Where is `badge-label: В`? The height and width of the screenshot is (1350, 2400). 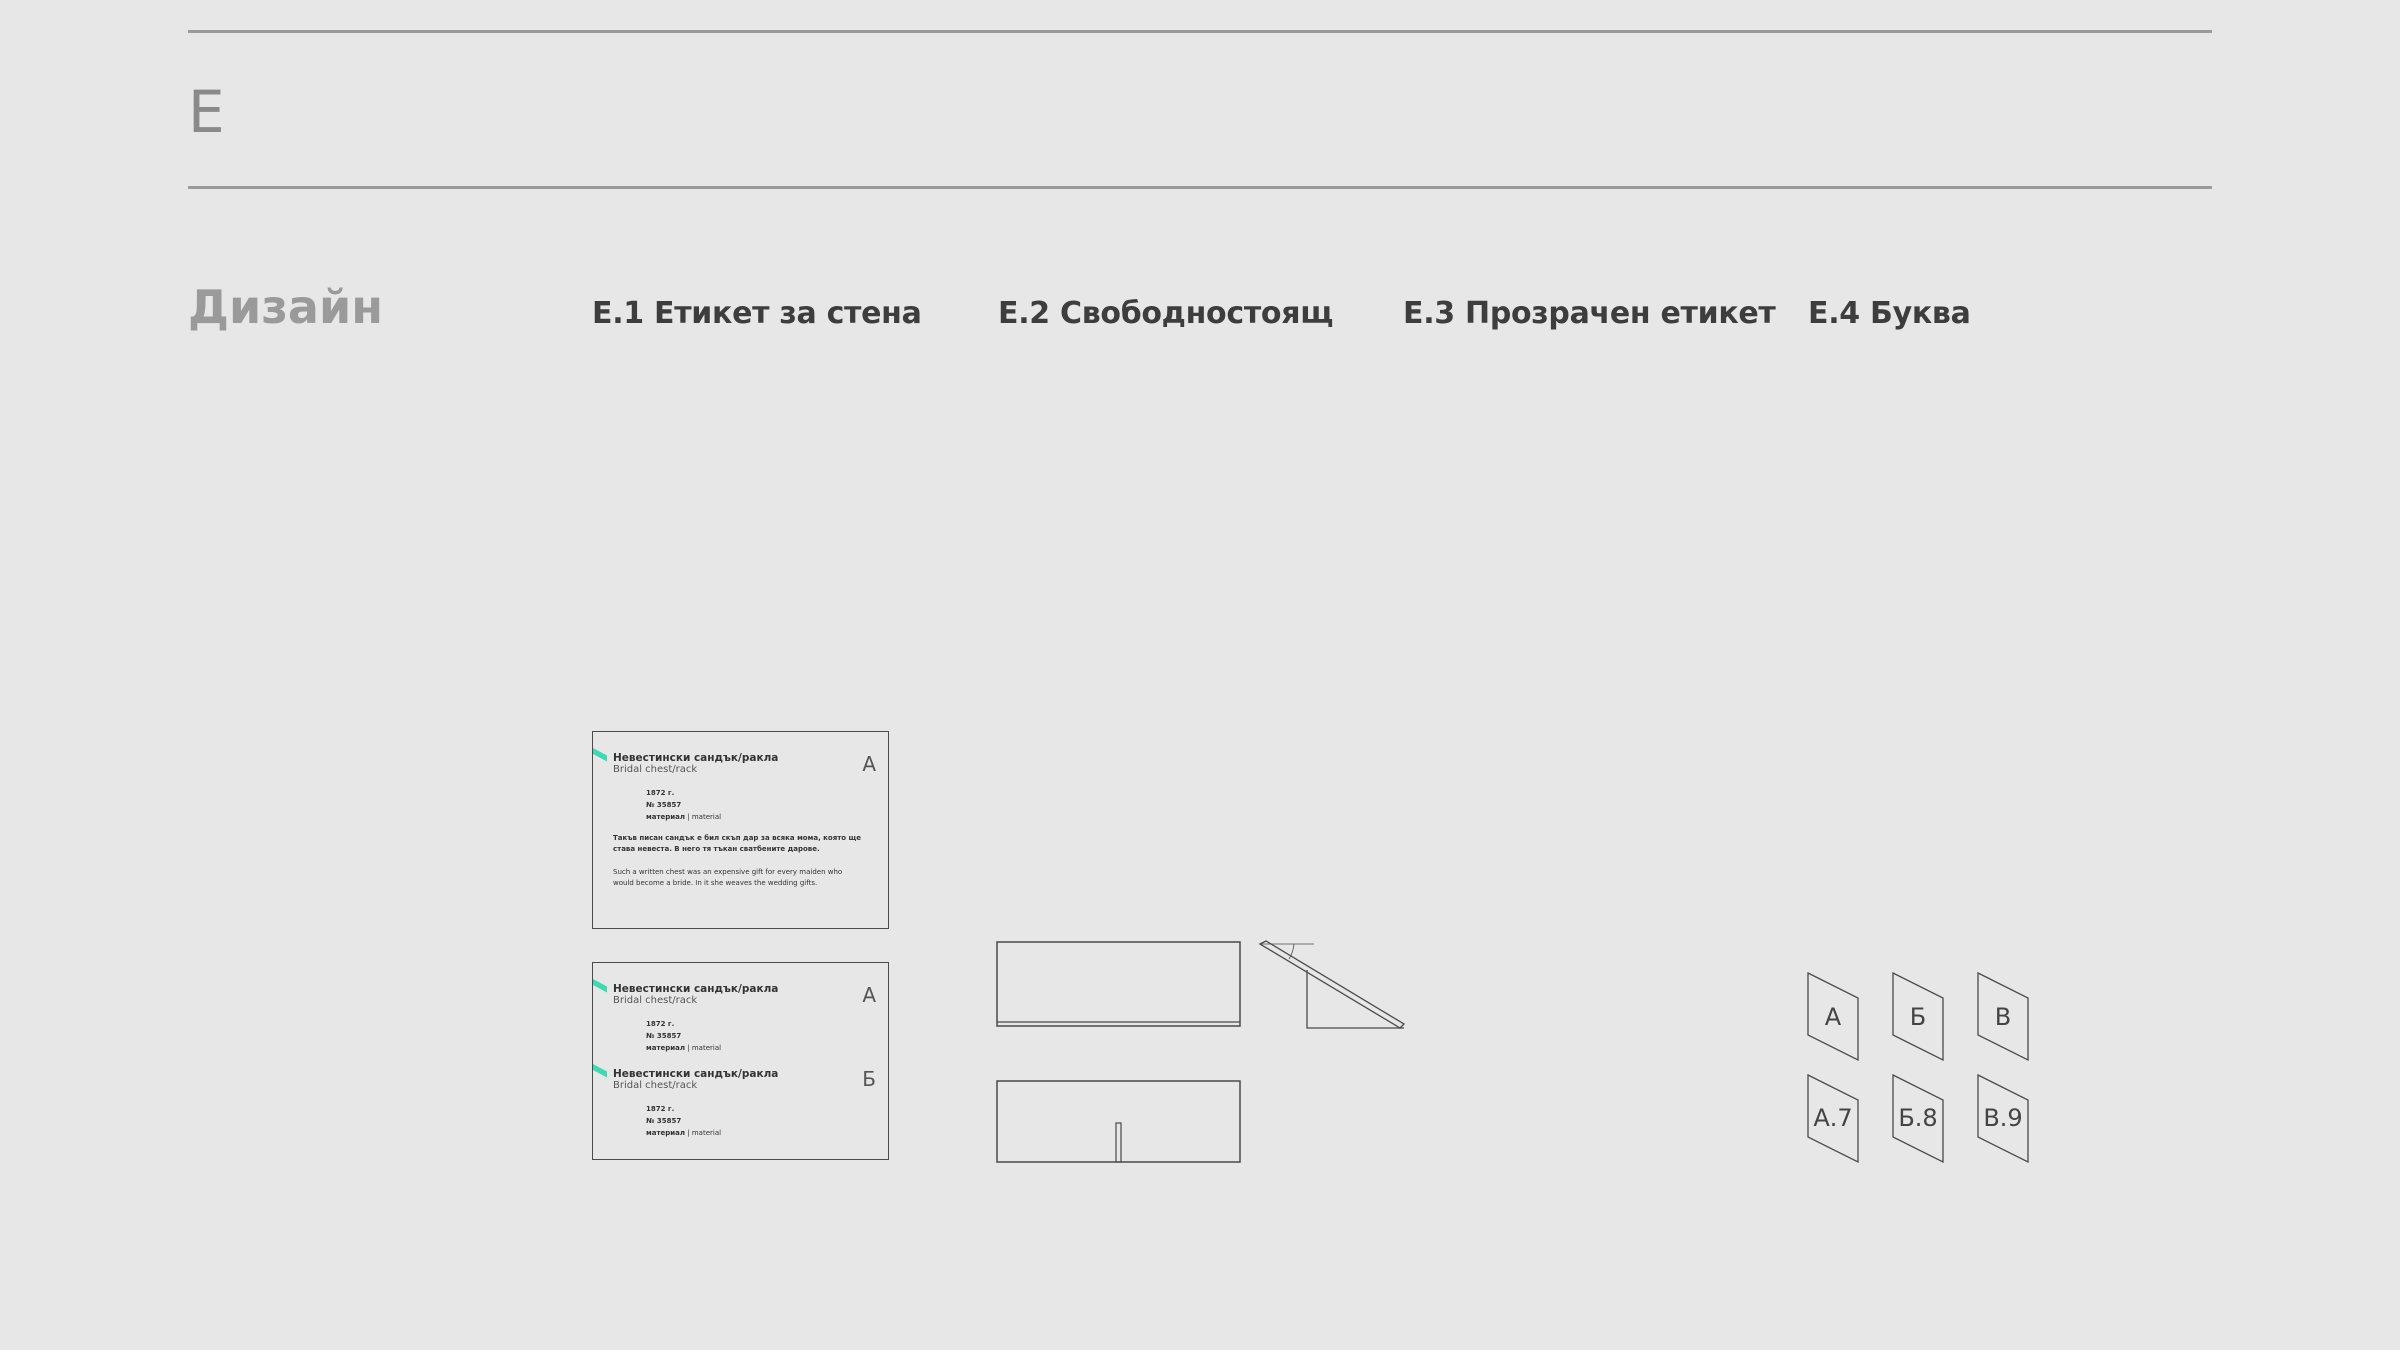
badge-label: В is located at coordinates (2003, 1017).